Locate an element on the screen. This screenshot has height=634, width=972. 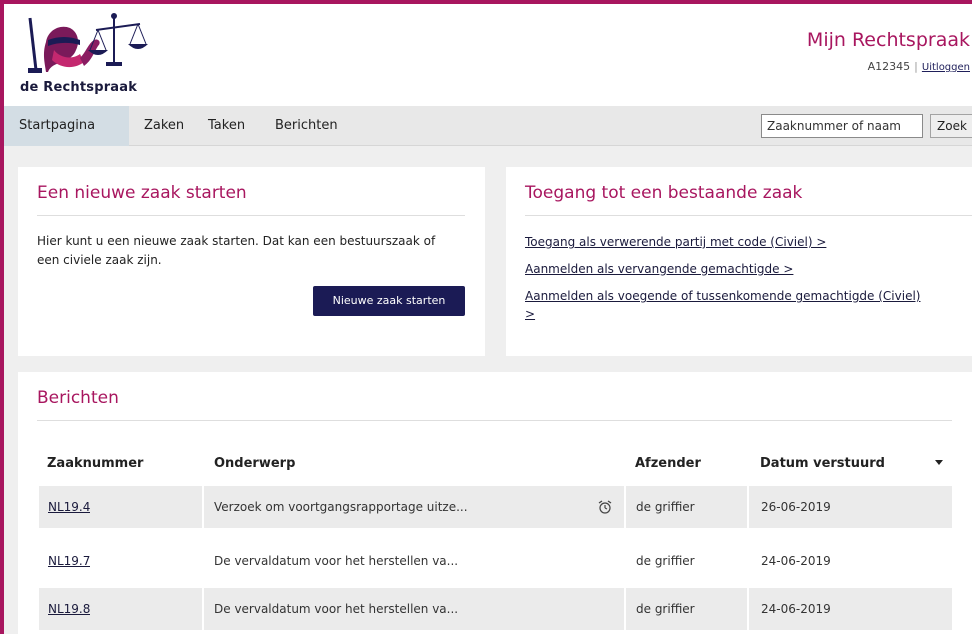
access-divider is located at coordinates (748, 215).